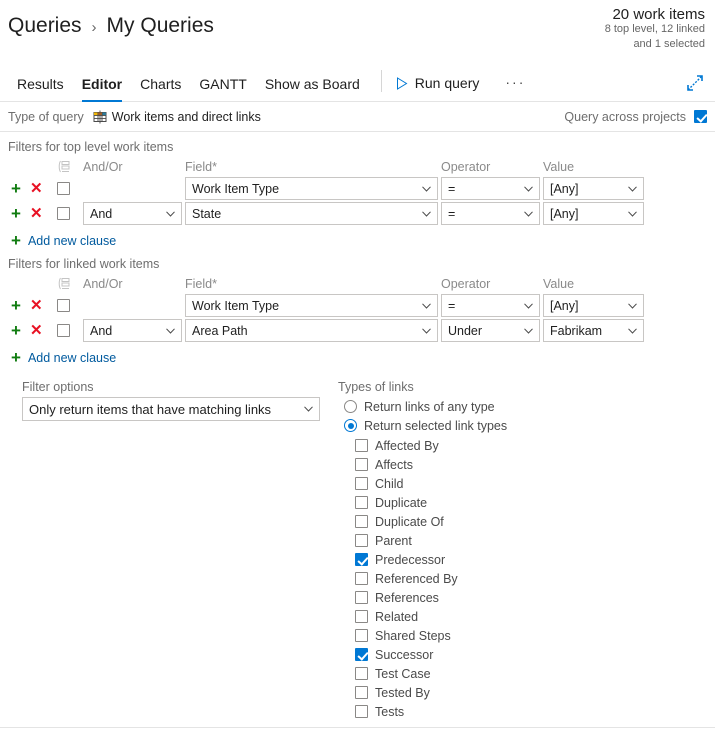  Describe the element at coordinates (407, 445) in the screenshot. I see `link-type-label: Affected By` at that location.